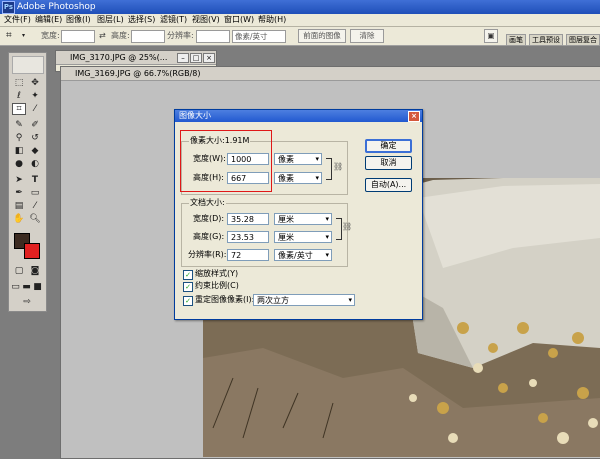  I want to click on app-title-bar: Ps Adobe Photoshop, so click(300, 7).